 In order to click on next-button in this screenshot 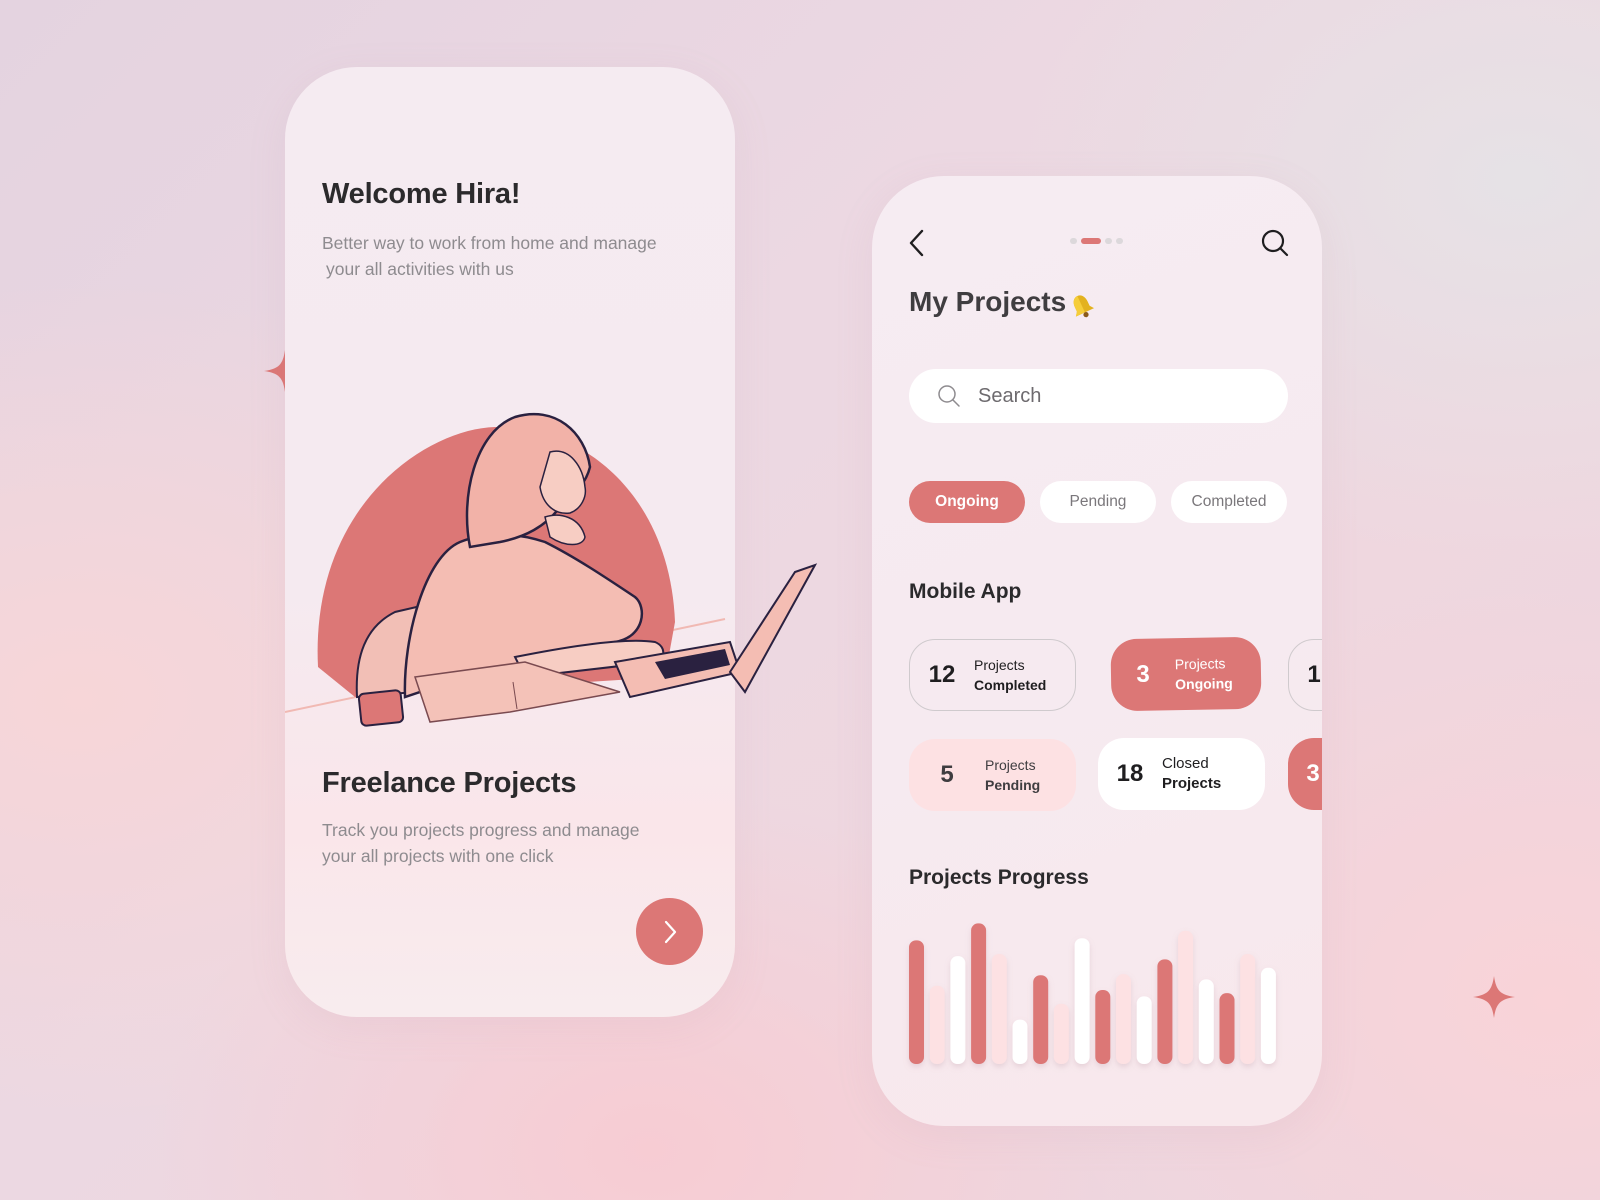, I will do `click(669, 931)`.